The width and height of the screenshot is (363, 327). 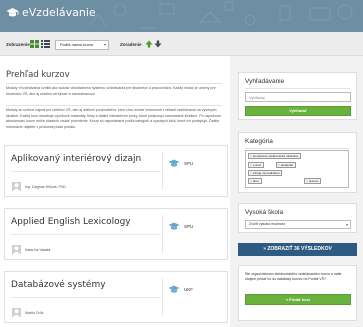 I want to click on arrow-up-icon, so click(x=149, y=44).